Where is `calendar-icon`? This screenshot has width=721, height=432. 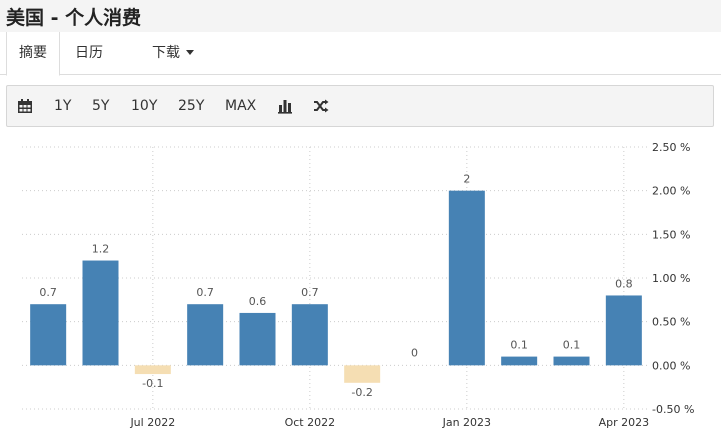
calendar-icon is located at coordinates (25, 106).